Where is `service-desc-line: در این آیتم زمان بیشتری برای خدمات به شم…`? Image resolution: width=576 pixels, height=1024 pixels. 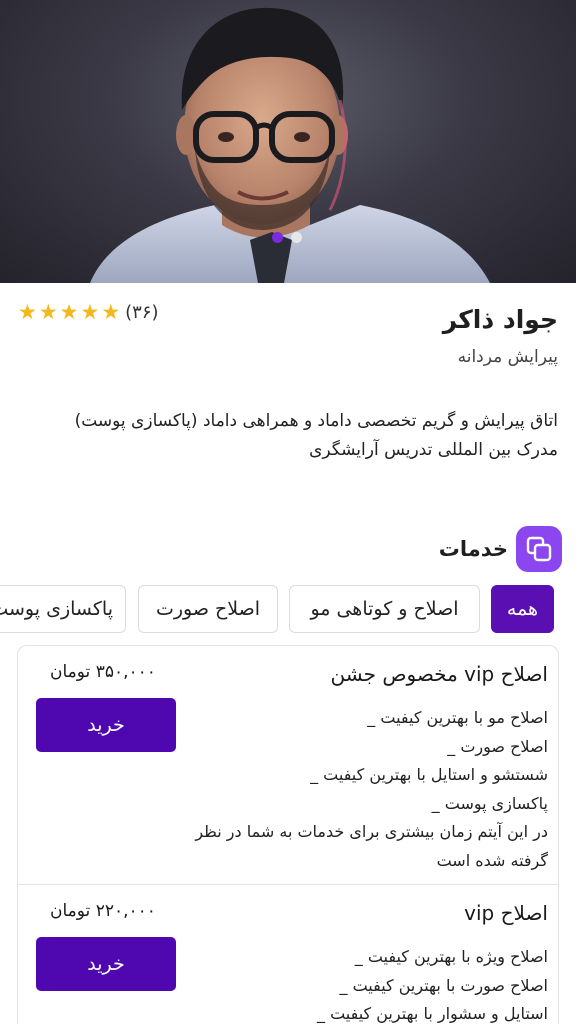 service-desc-line: در این آیتم زمان بیشتری برای خدمات به شم… is located at coordinates (371, 846).